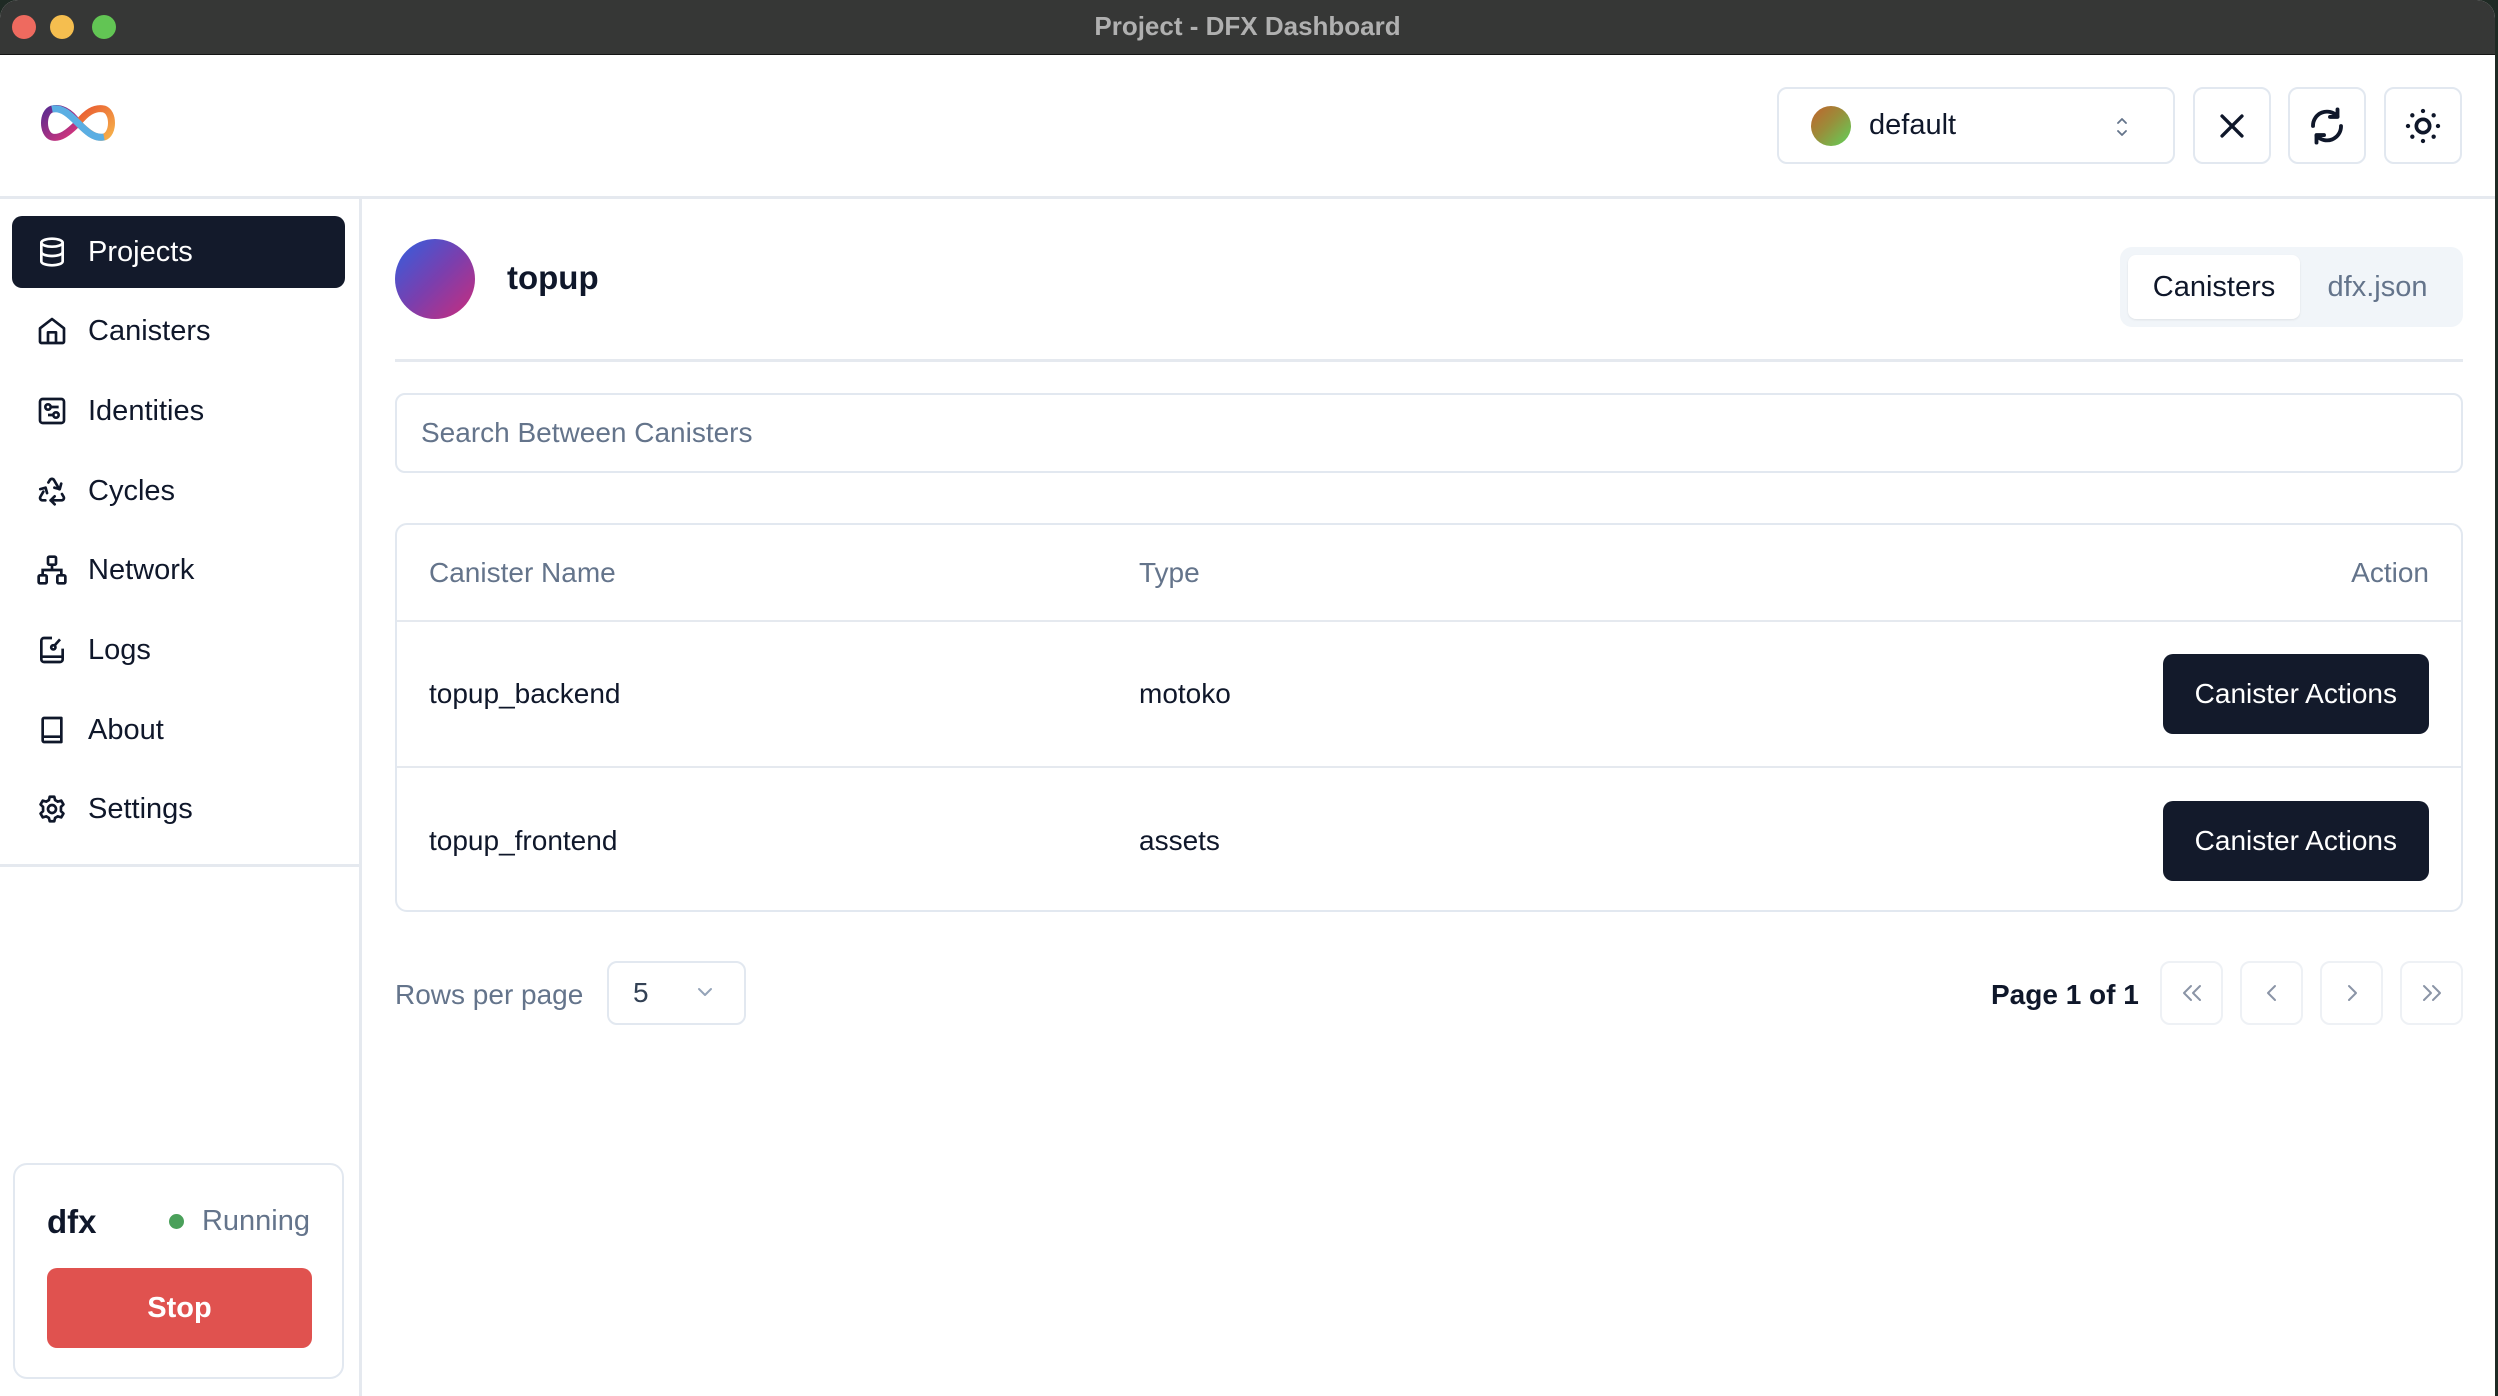 The image size is (2498, 1396). What do you see at coordinates (178, 491) in the screenshot?
I see `sidebar-item-cycles: Cycles` at bounding box center [178, 491].